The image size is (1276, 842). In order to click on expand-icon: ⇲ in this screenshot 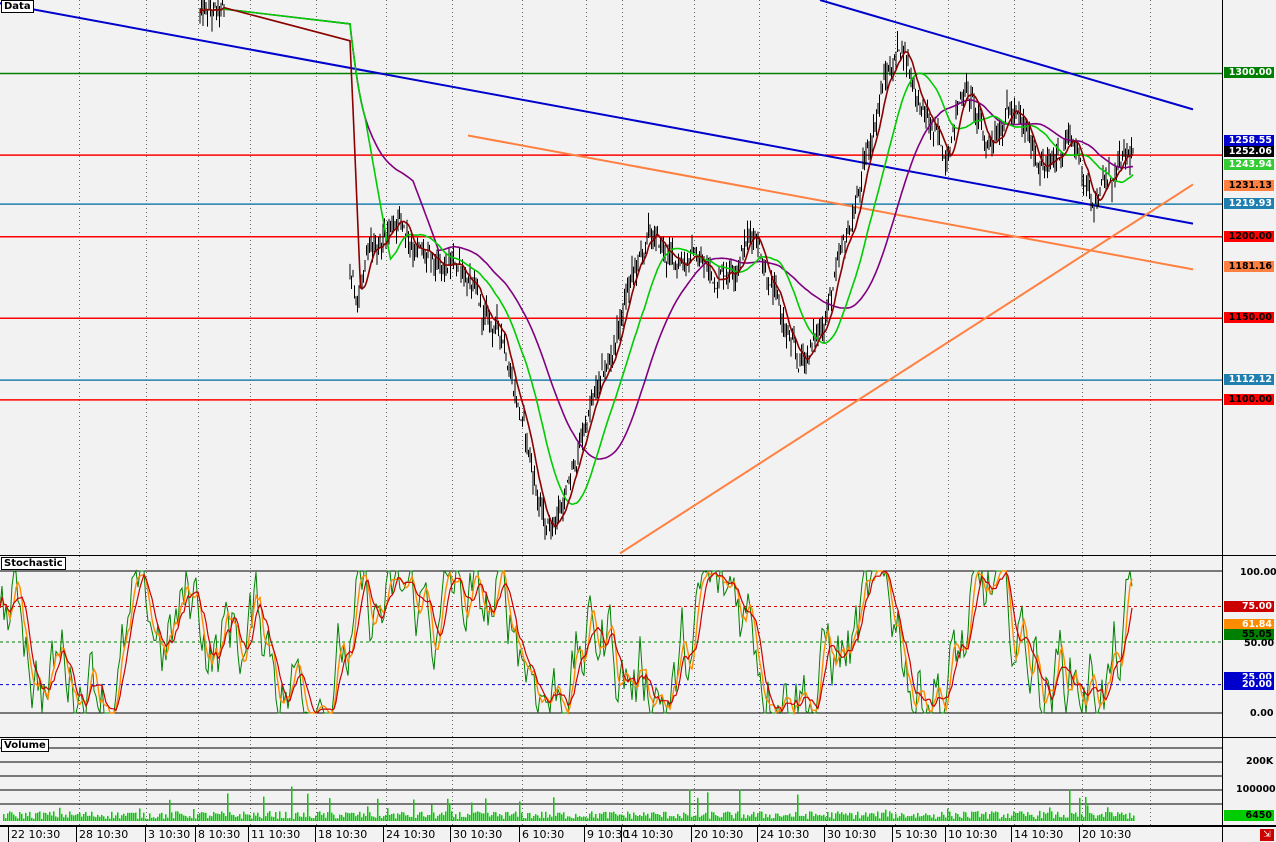, I will do `click(1267, 835)`.